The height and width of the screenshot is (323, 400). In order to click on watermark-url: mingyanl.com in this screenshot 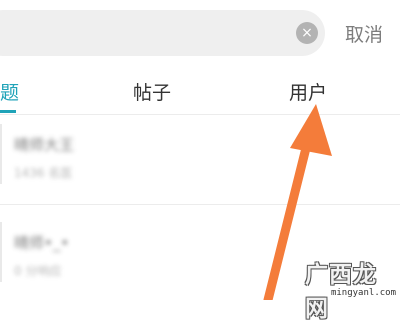, I will do `click(363, 293)`.